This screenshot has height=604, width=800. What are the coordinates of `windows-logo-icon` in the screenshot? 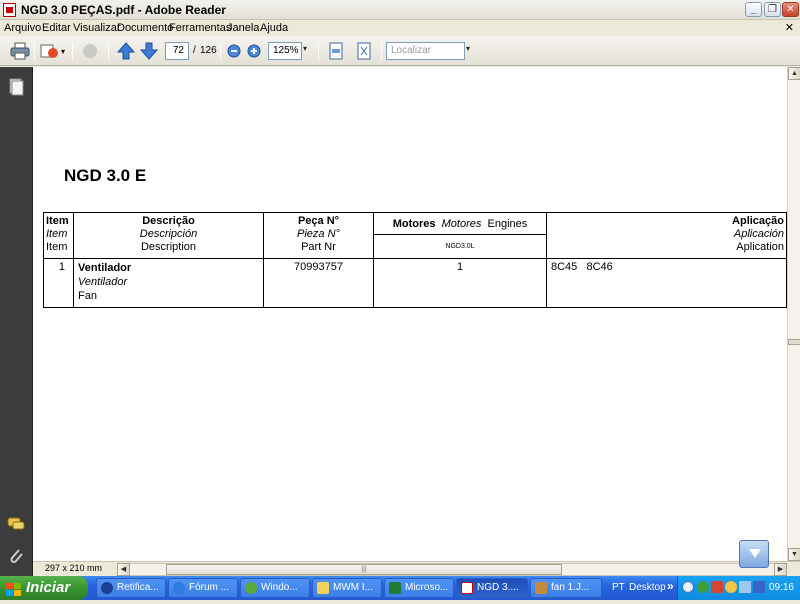 It's located at (13, 588).